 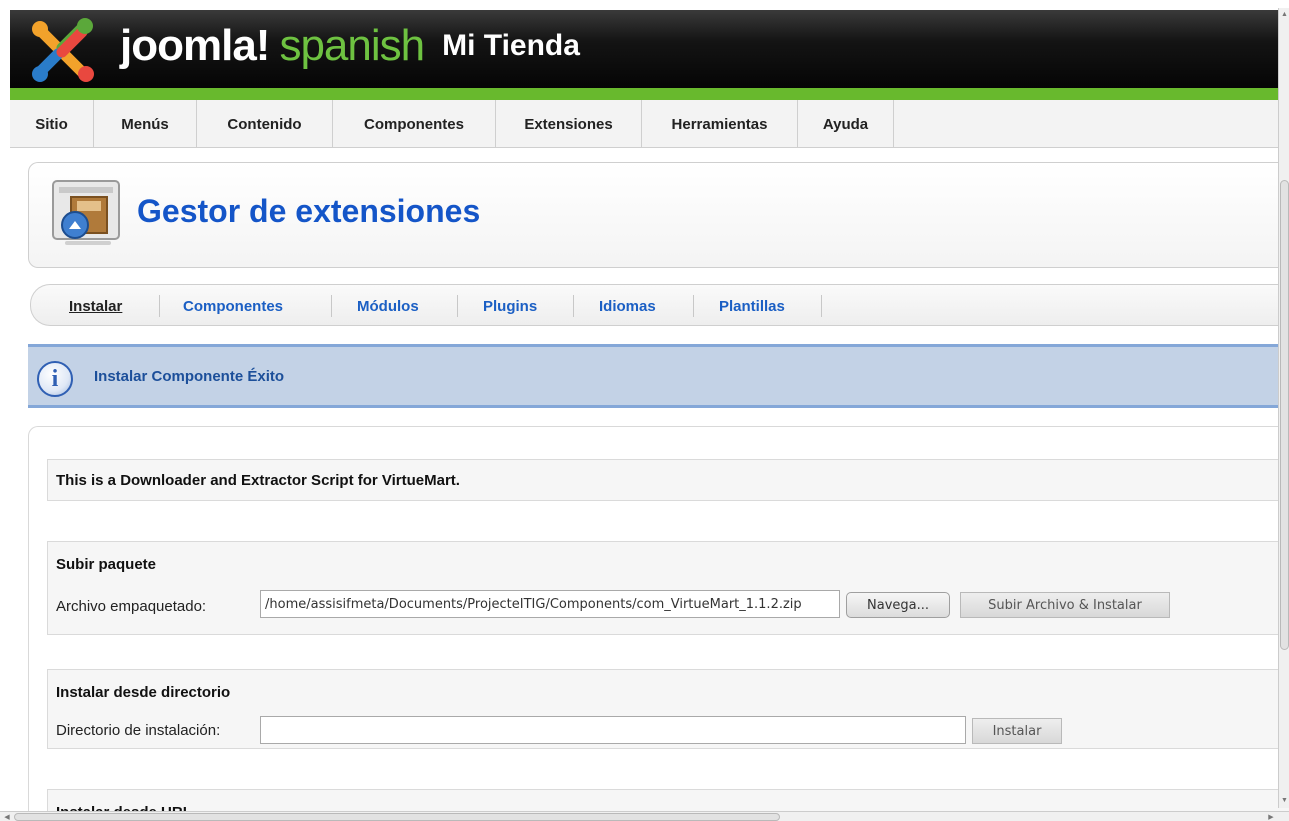 I want to click on menu-item-menus: Menús, so click(x=145, y=124).